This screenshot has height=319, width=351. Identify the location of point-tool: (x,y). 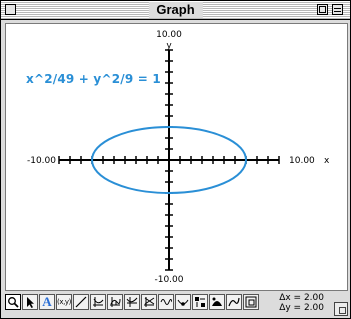
(64, 302).